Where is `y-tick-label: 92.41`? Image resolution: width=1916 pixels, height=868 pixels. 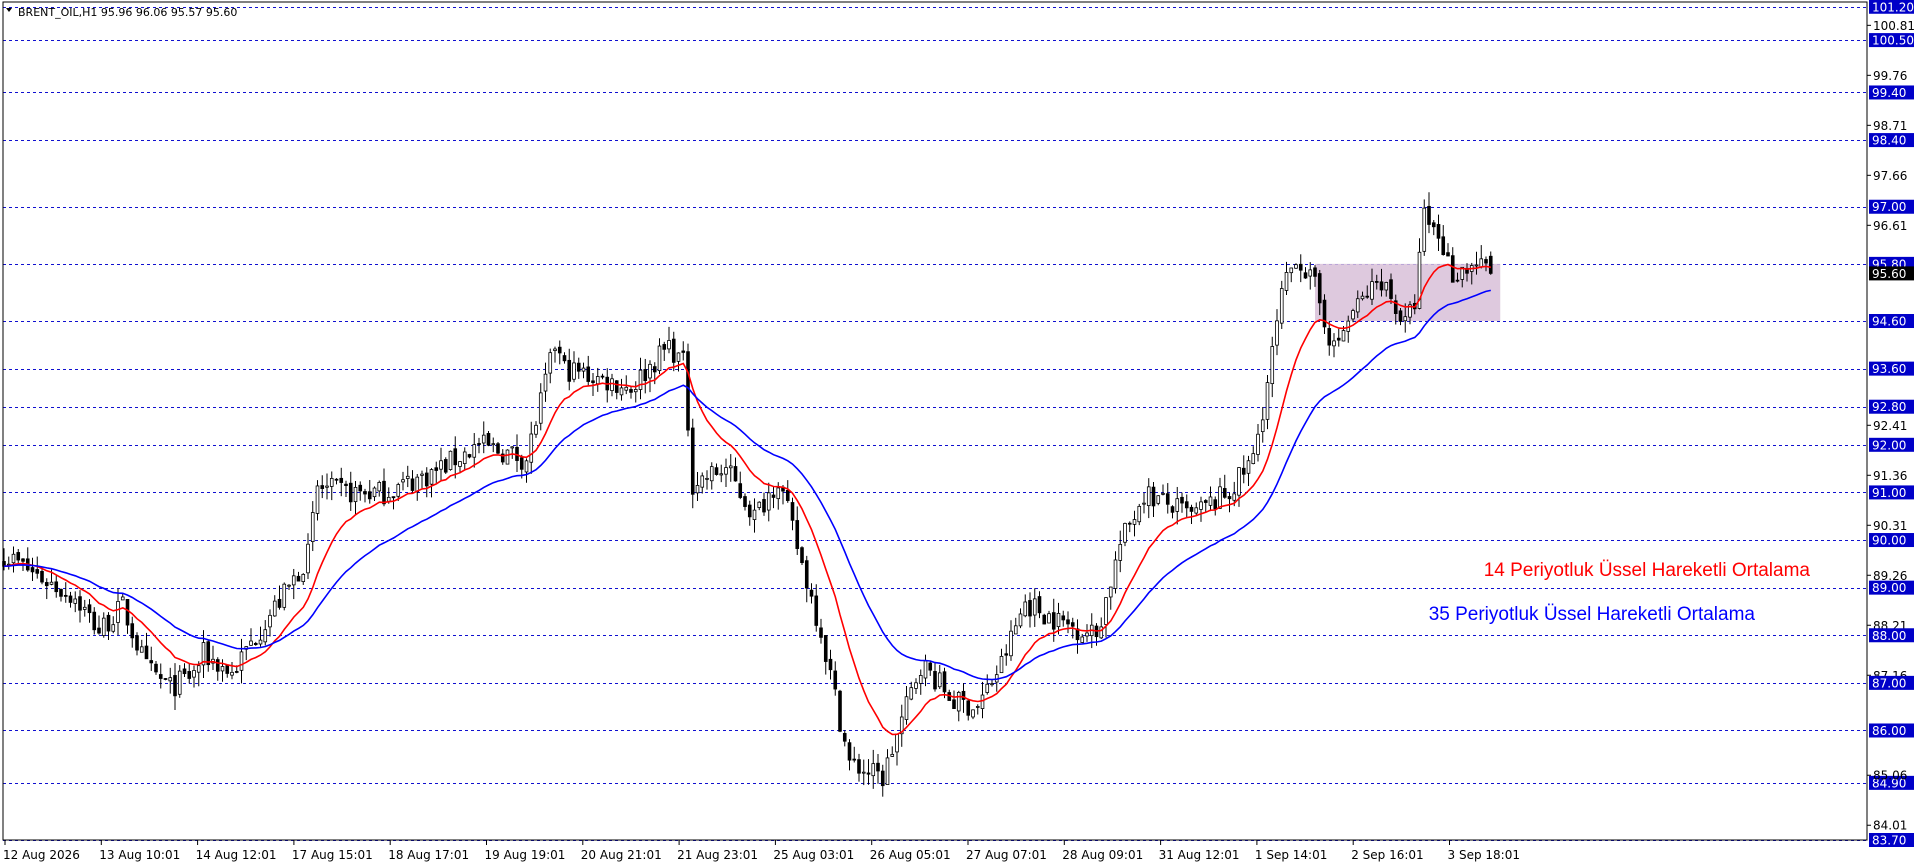
y-tick-label: 92.41 is located at coordinates (1890, 426).